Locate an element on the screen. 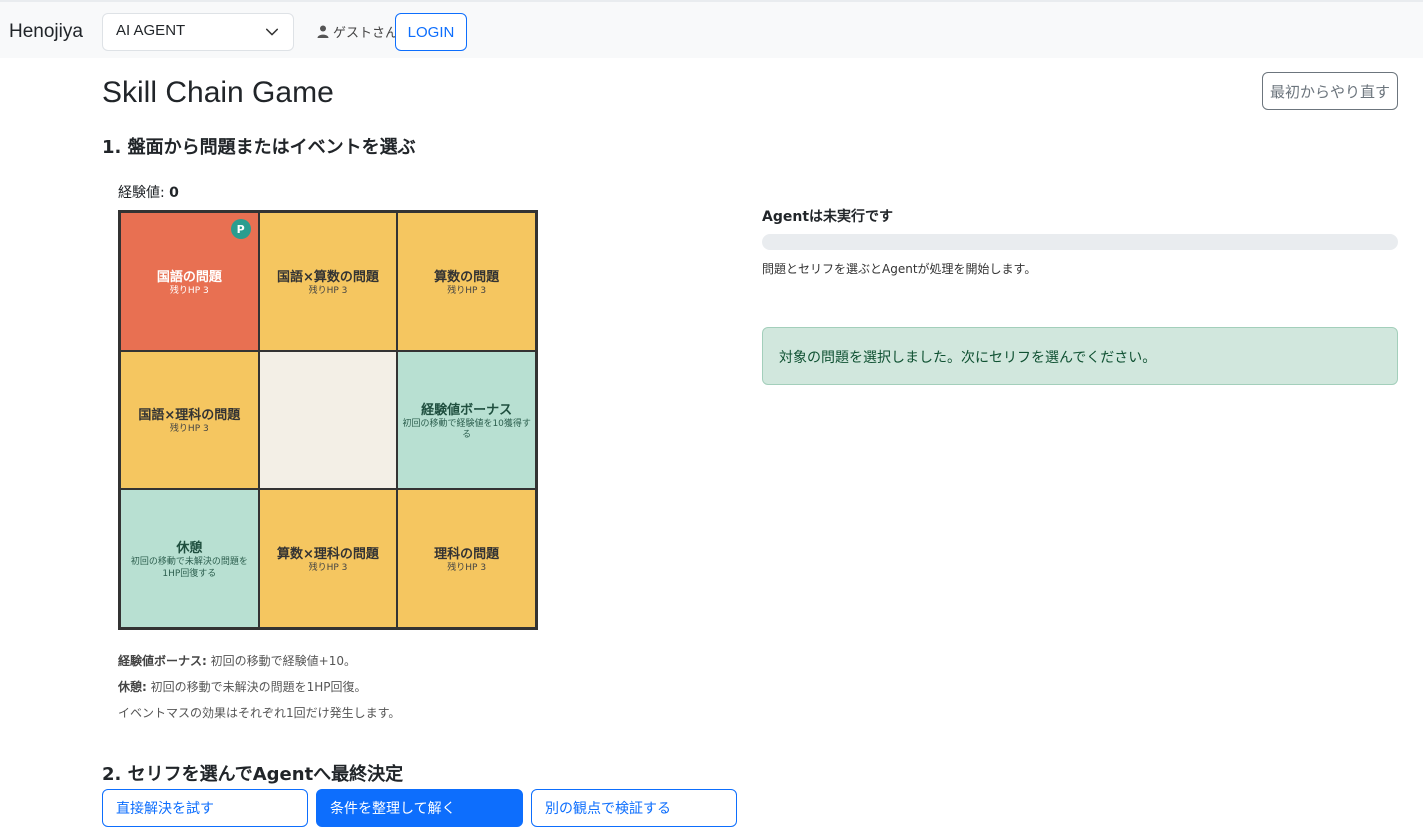 This screenshot has height=837, width=1423. board-cell-0: P 国語の問題 残りHP 3 is located at coordinates (189, 281).